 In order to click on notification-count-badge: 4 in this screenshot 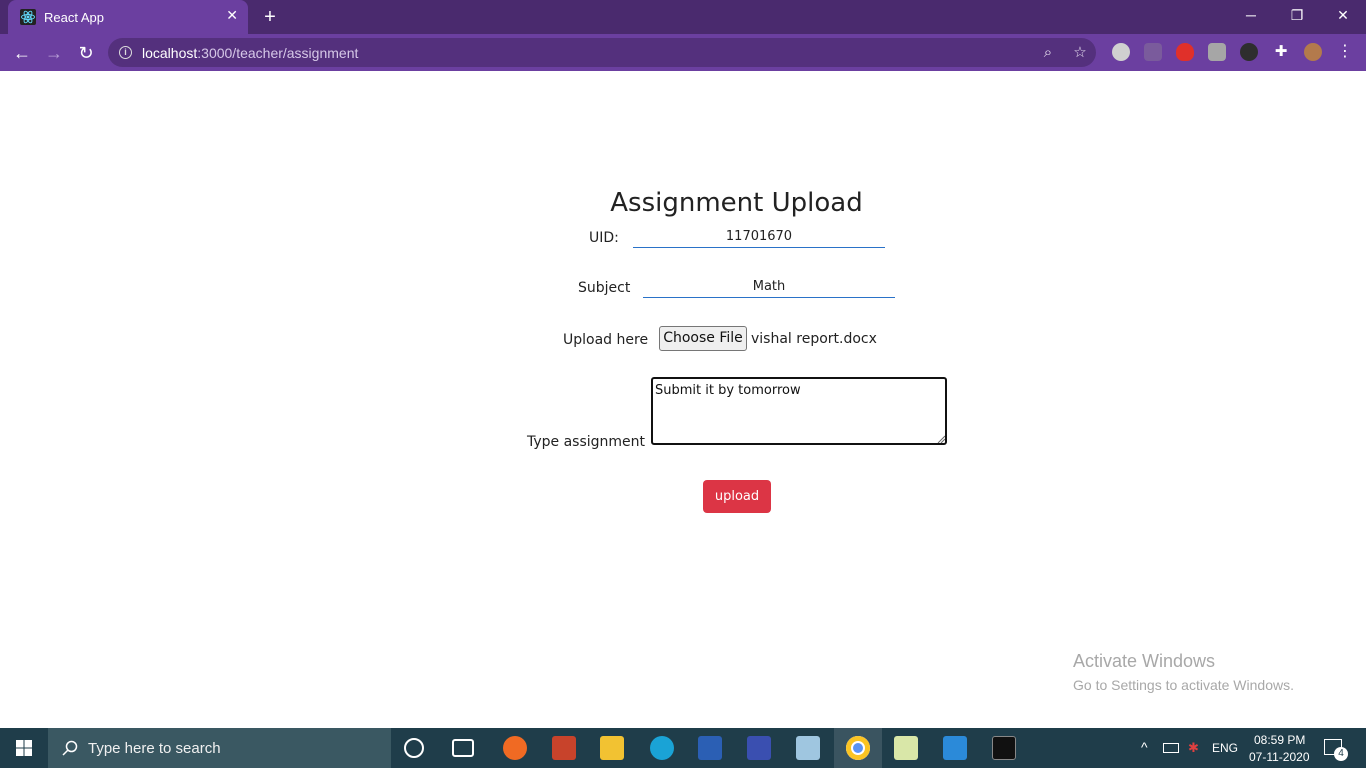, I will do `click(1341, 754)`.